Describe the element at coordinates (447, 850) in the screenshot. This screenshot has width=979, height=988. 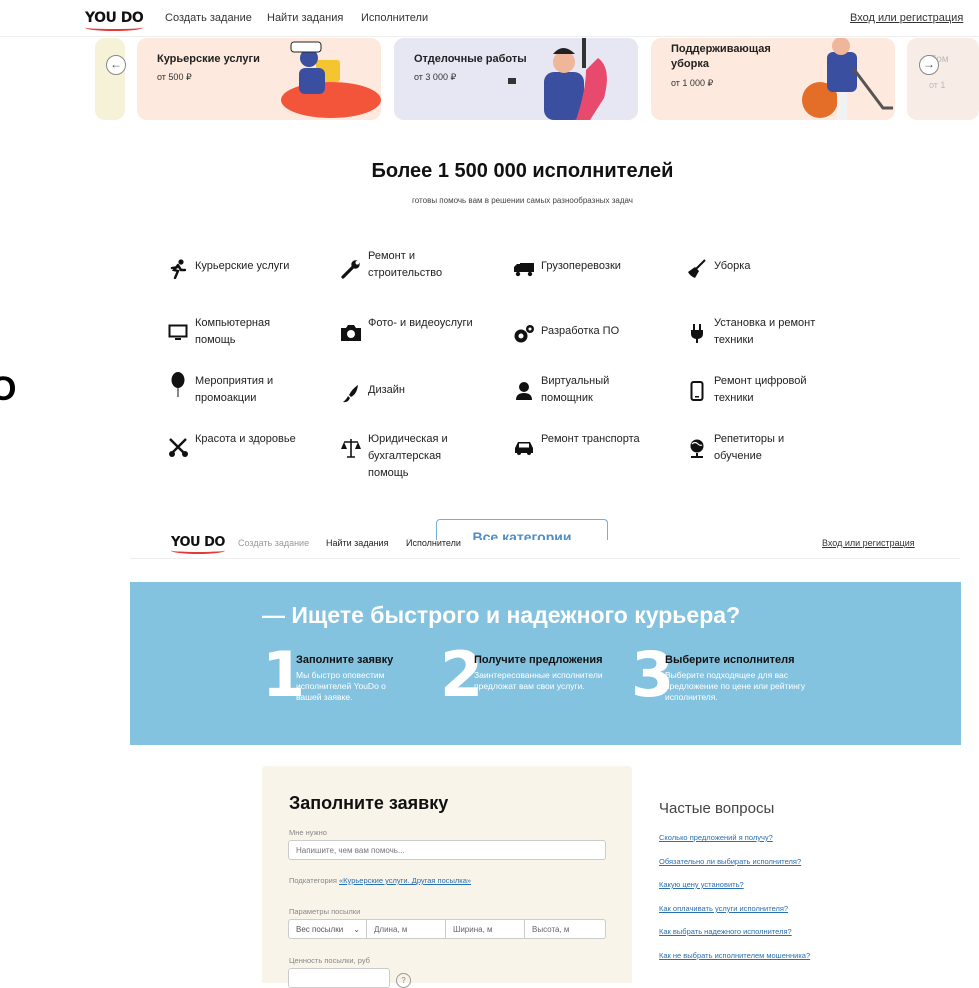
I see `need-input` at that location.